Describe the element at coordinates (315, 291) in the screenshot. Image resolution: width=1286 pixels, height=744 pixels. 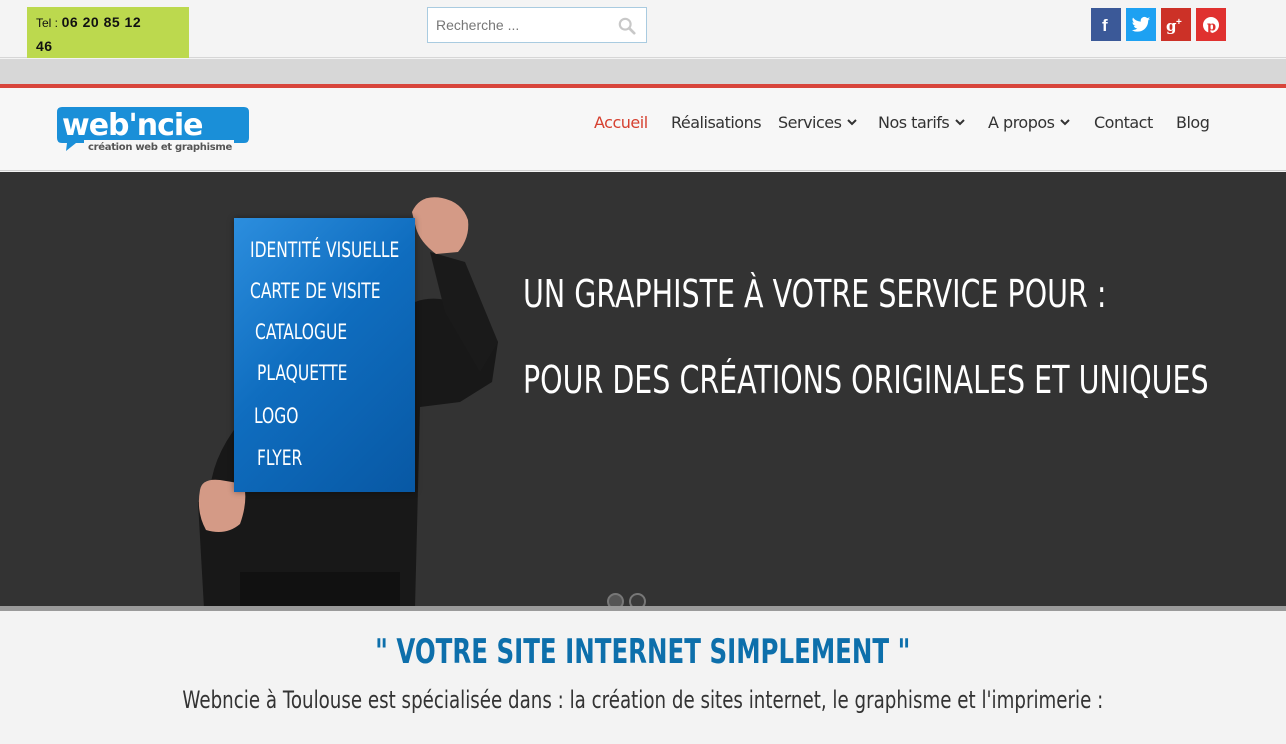
I see `poster-item: CARTE DE VISITE` at that location.